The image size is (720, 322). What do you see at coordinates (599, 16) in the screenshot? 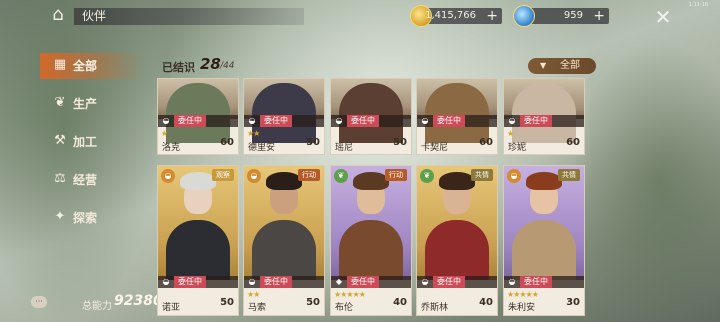
I see `add-gem-button: +` at bounding box center [599, 16].